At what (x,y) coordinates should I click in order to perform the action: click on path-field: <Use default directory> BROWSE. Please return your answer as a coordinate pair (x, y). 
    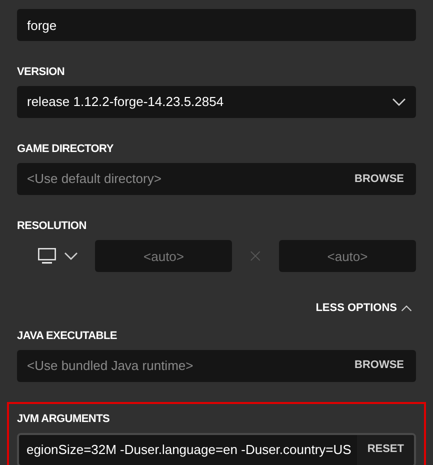
    Looking at the image, I should click on (216, 179).